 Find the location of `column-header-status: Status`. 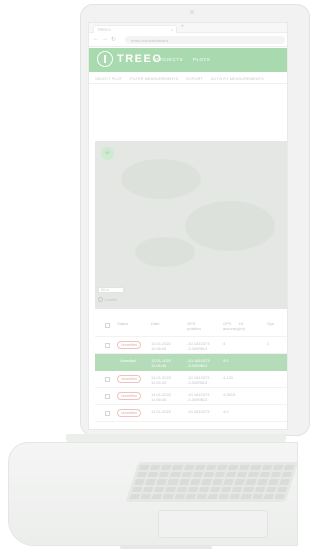

column-header-status: Status is located at coordinates (122, 323).